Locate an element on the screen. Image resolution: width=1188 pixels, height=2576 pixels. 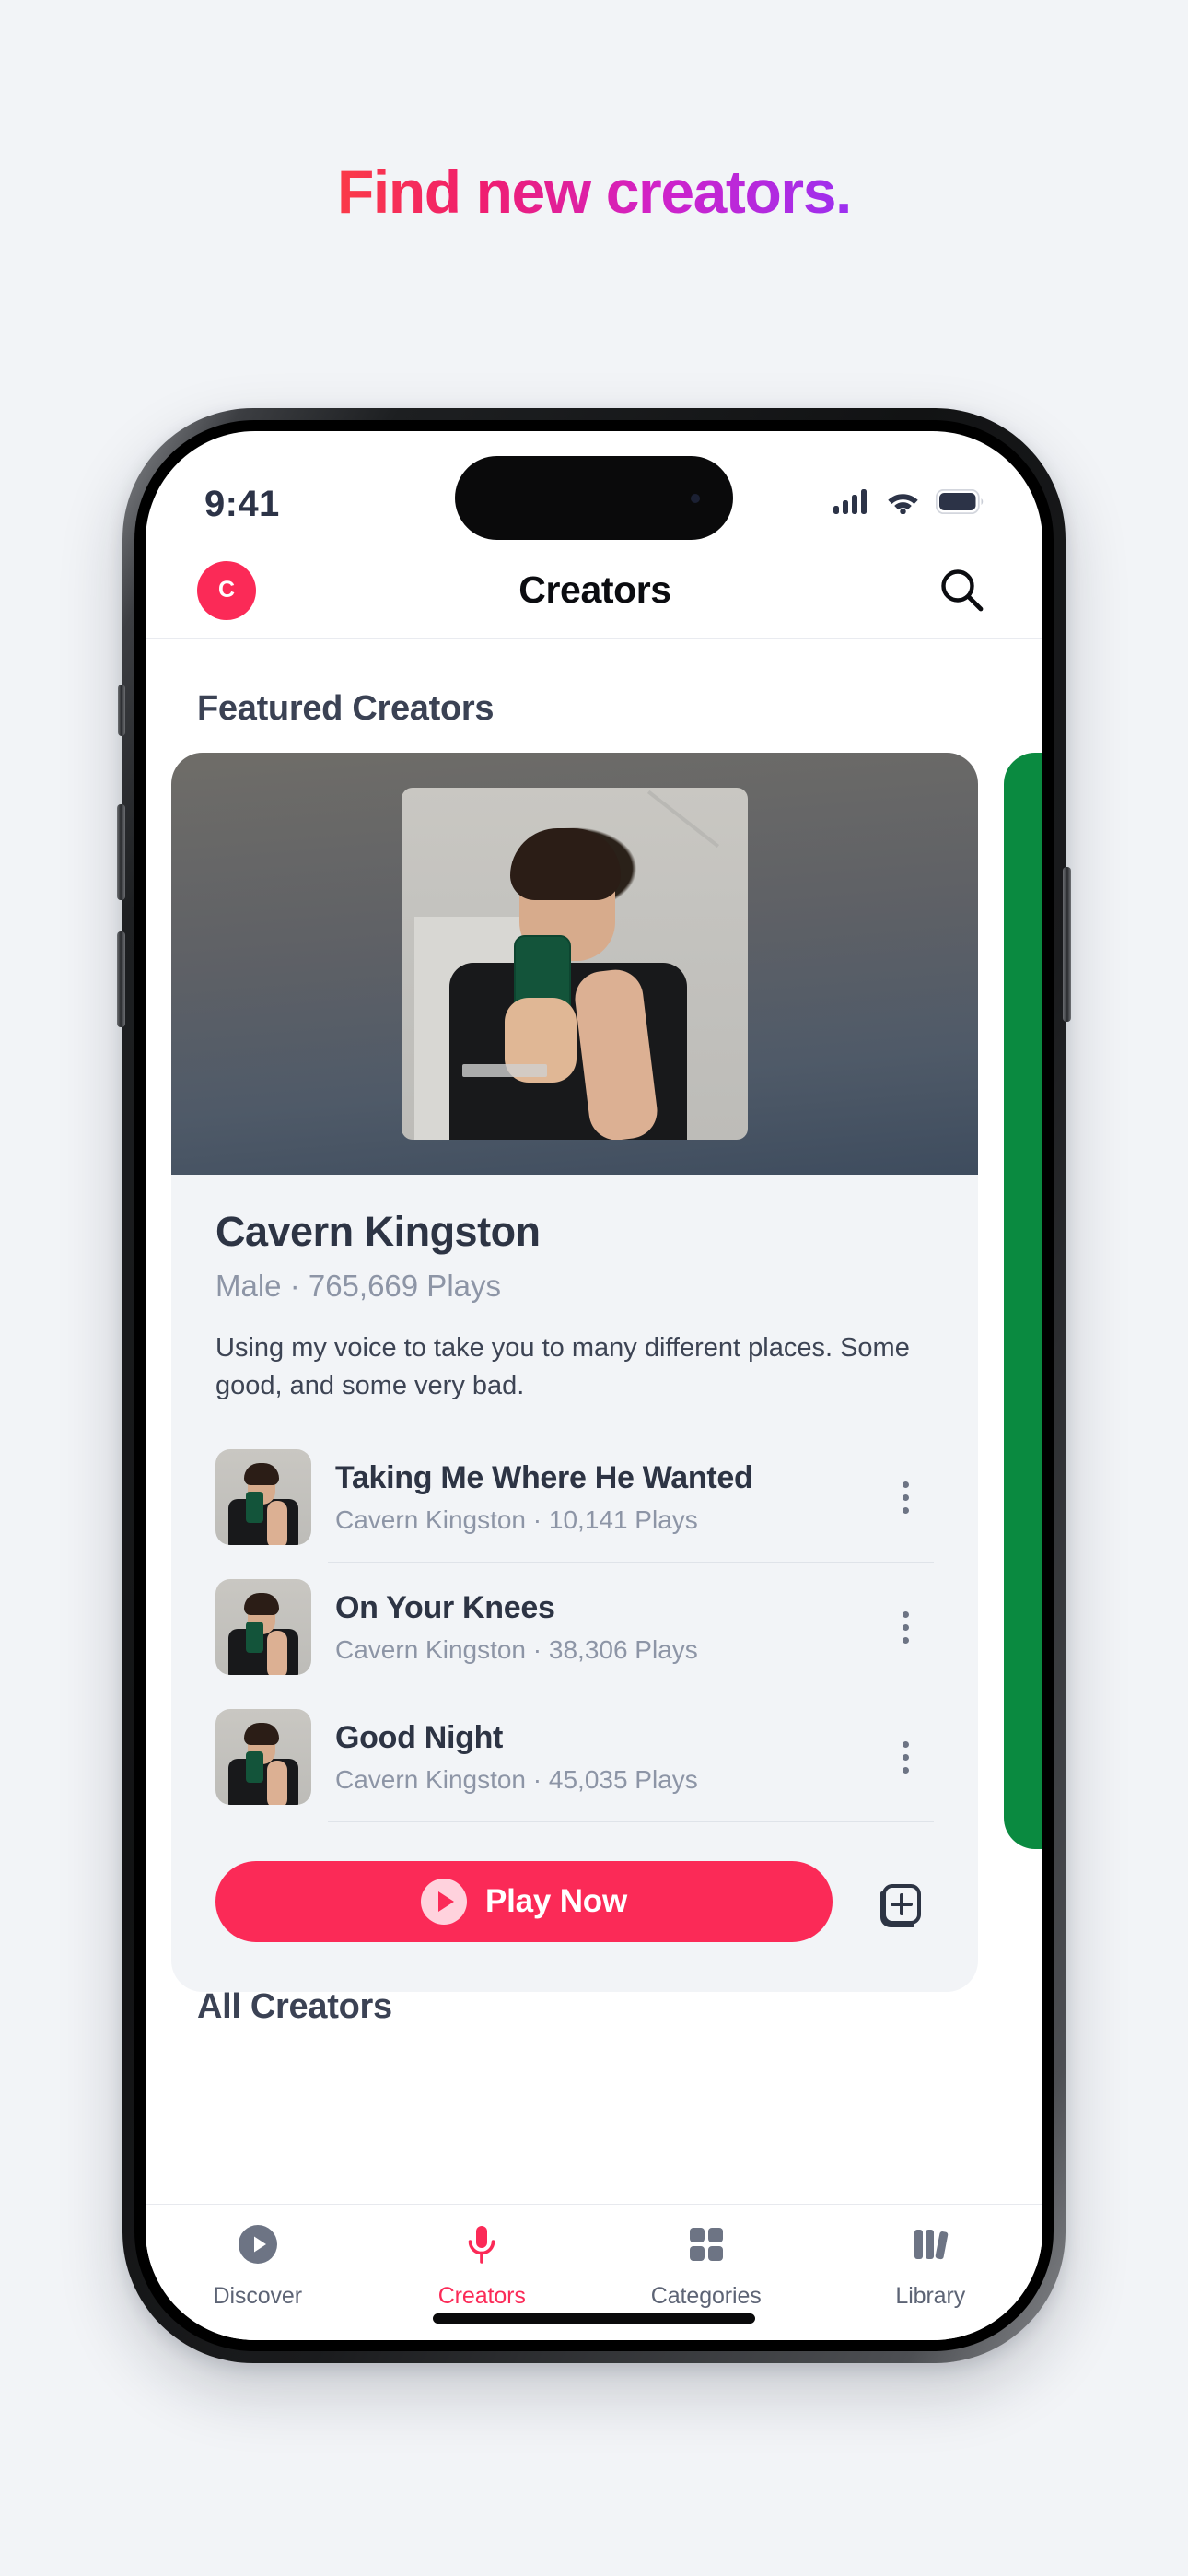
tab-label: Library is located at coordinates (930, 2296).